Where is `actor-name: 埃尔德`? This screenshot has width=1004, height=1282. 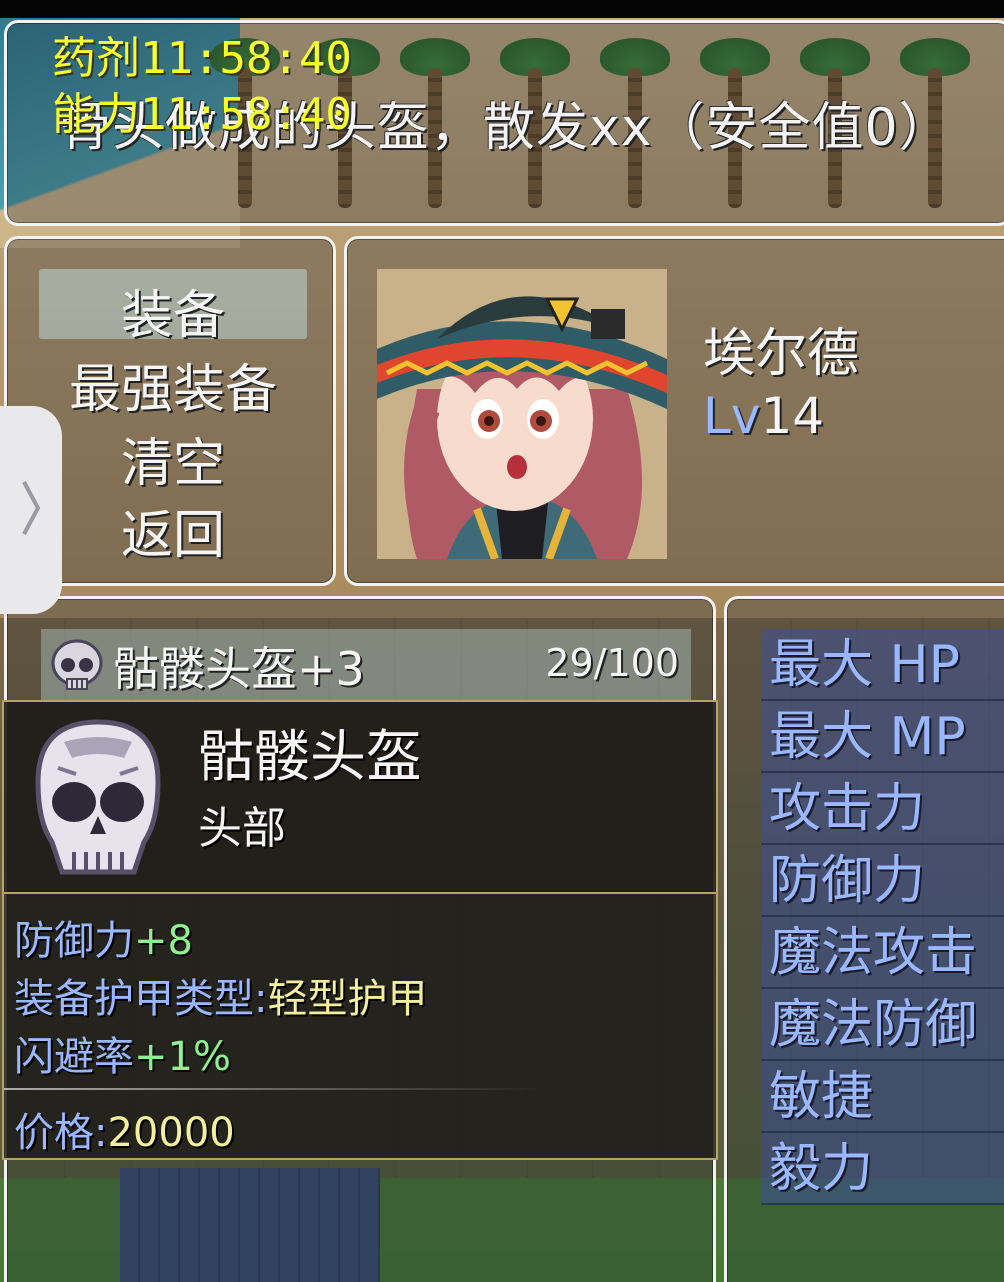 actor-name: 埃尔德 is located at coordinates (781, 354).